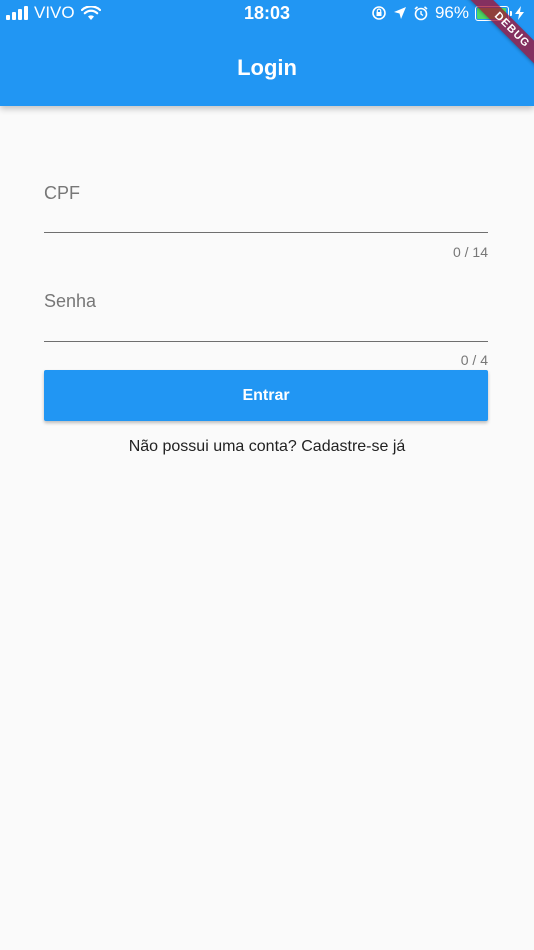  Describe the element at coordinates (267, 14) in the screenshot. I see `status-bar: VIVO 18:03 96%` at that location.